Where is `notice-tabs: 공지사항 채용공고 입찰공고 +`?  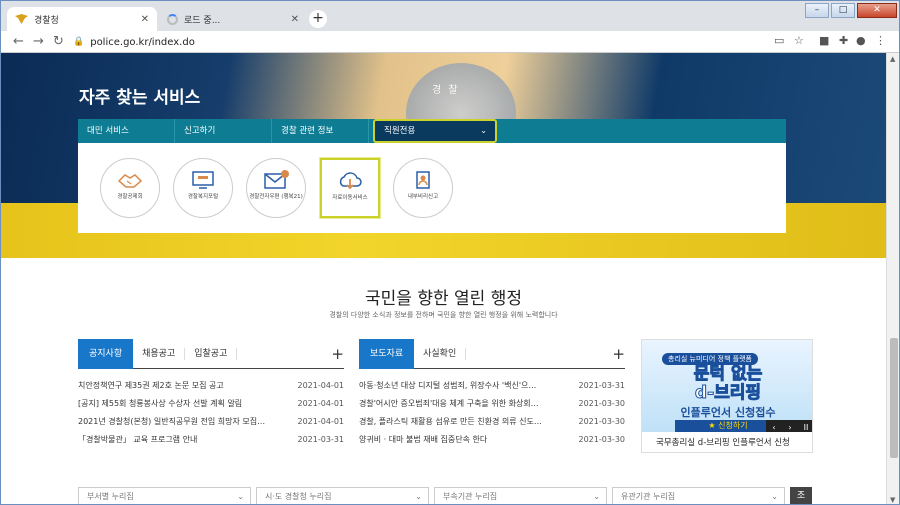 notice-tabs: 공지사항 채용공고 입찰공고 + is located at coordinates (211, 353).